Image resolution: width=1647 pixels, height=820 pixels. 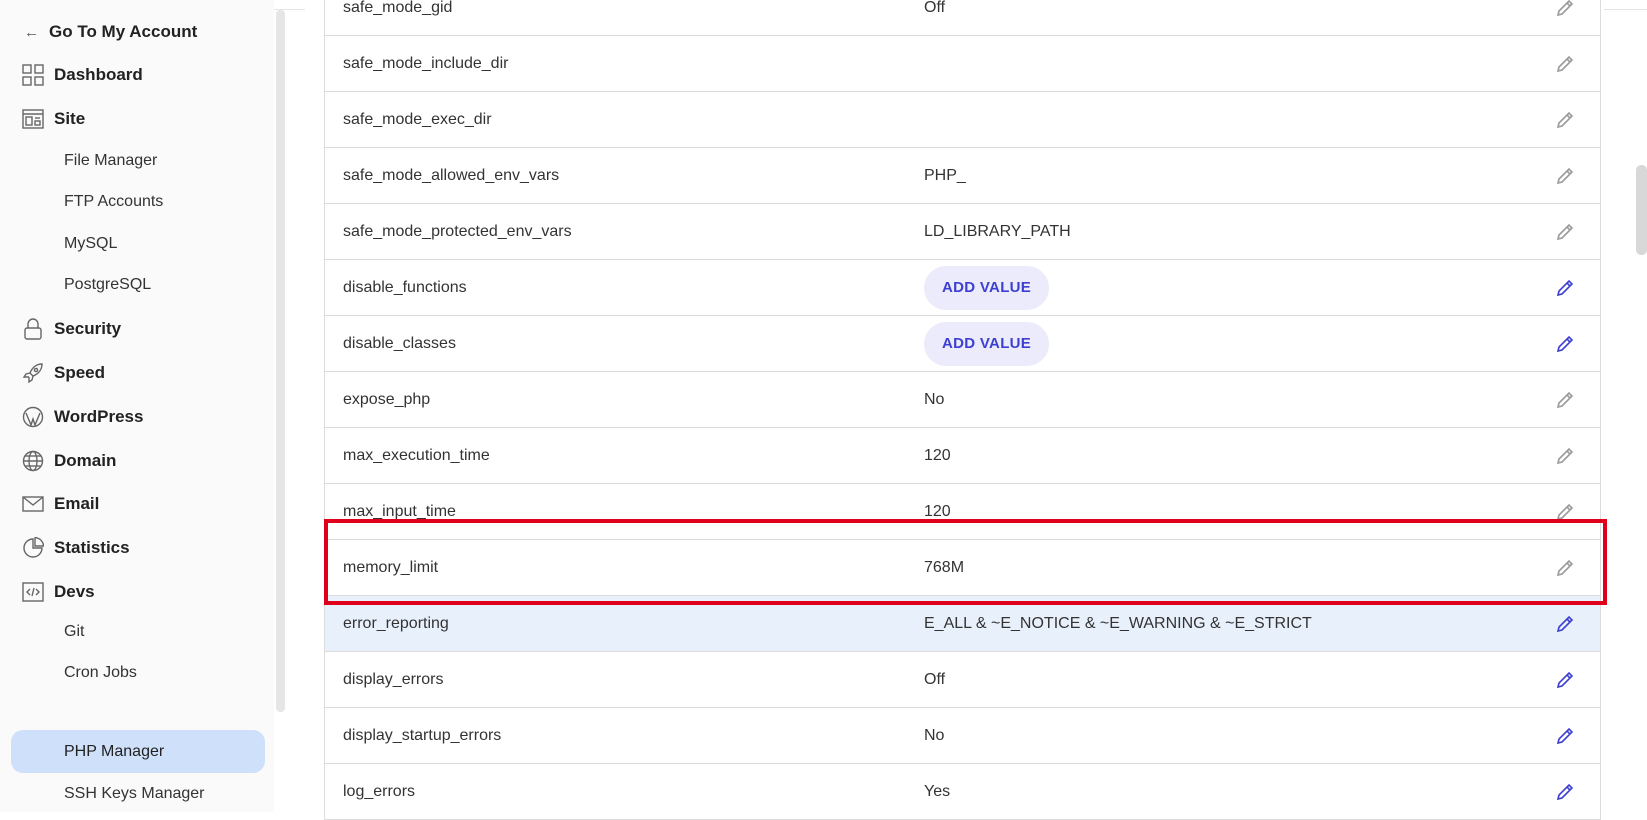 I want to click on mail-icon, so click(x=33, y=504).